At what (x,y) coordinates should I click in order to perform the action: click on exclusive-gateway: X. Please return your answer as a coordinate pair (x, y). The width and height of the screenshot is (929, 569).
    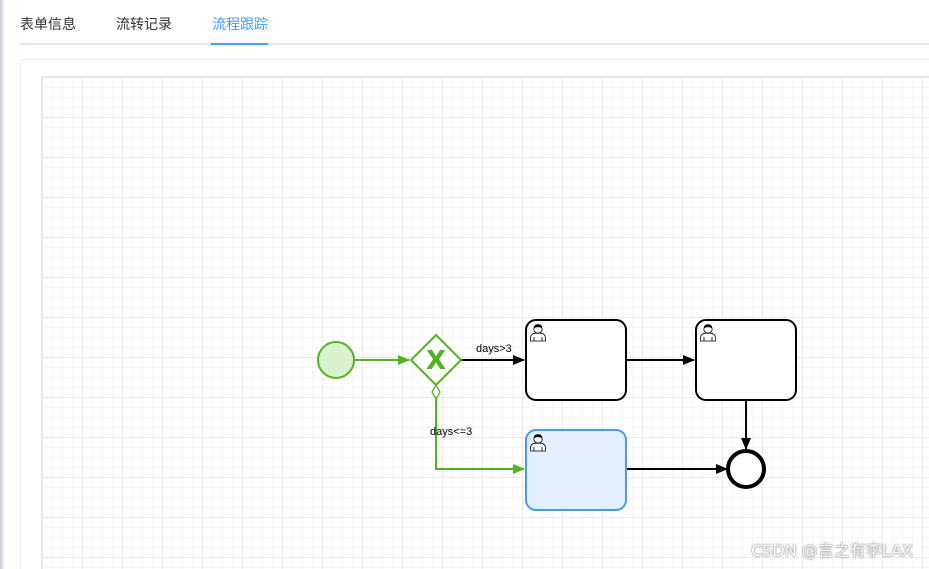
    Looking at the image, I should click on (436, 360).